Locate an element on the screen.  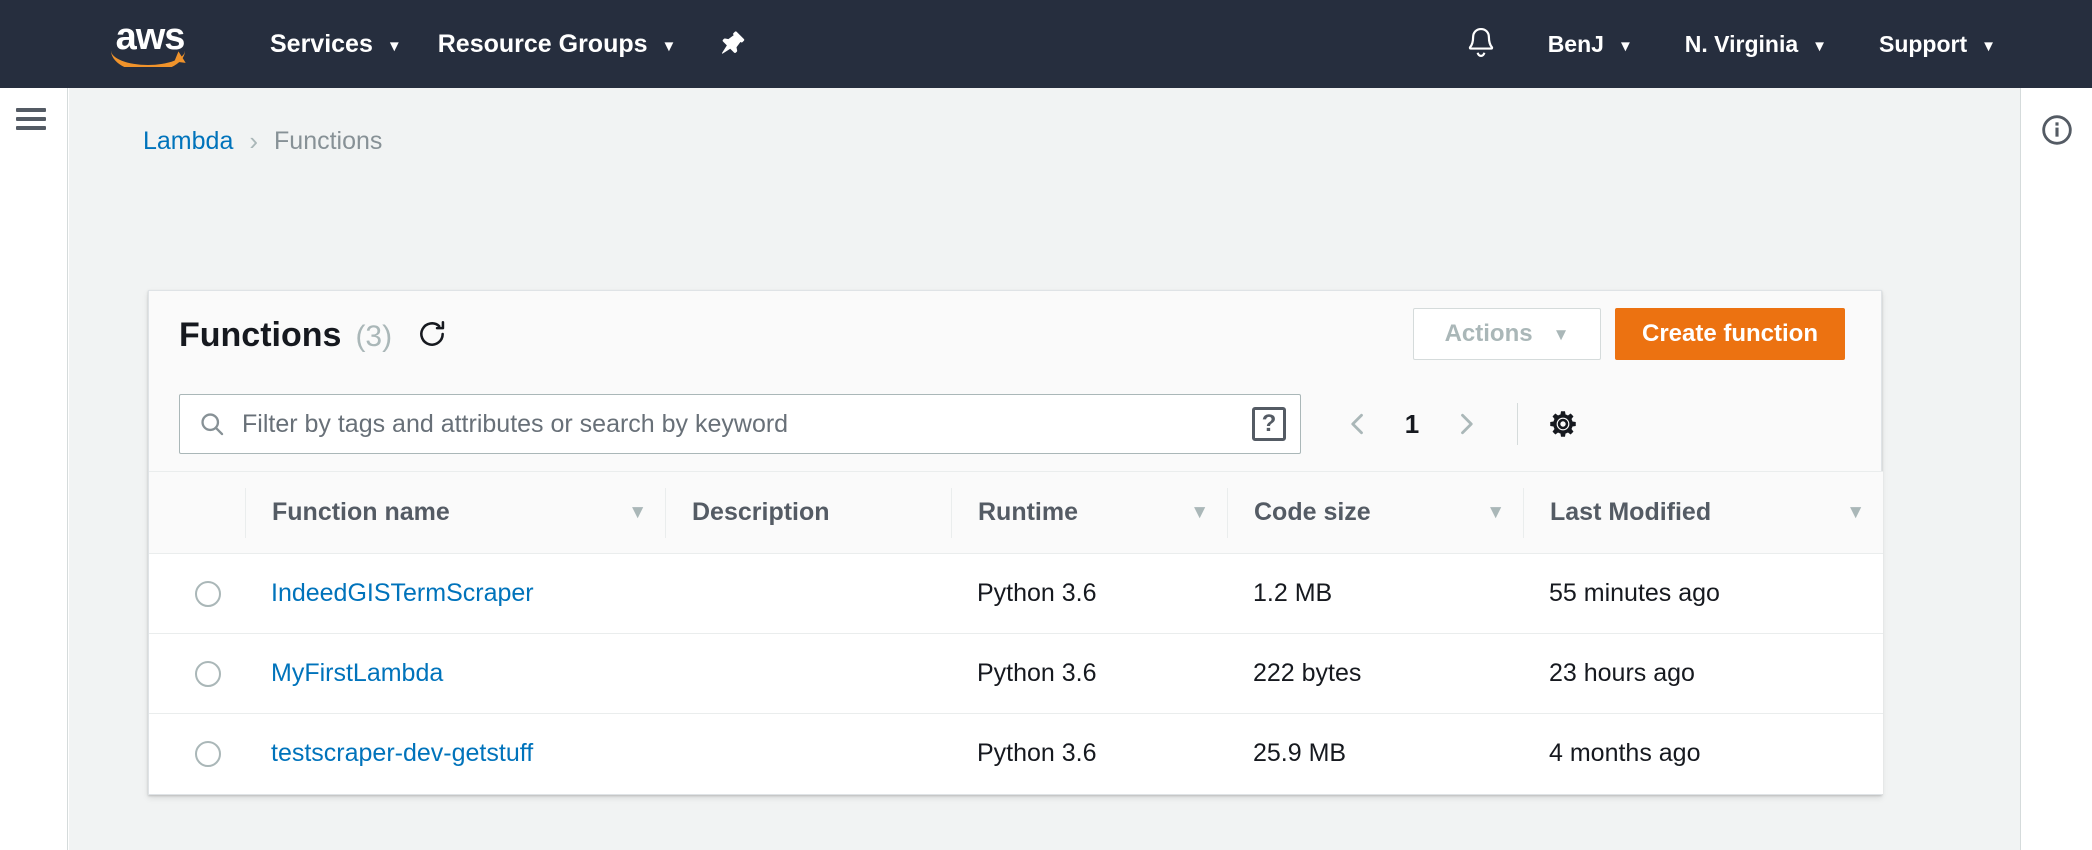
aws-logo: aws is located at coordinates (150, 44).